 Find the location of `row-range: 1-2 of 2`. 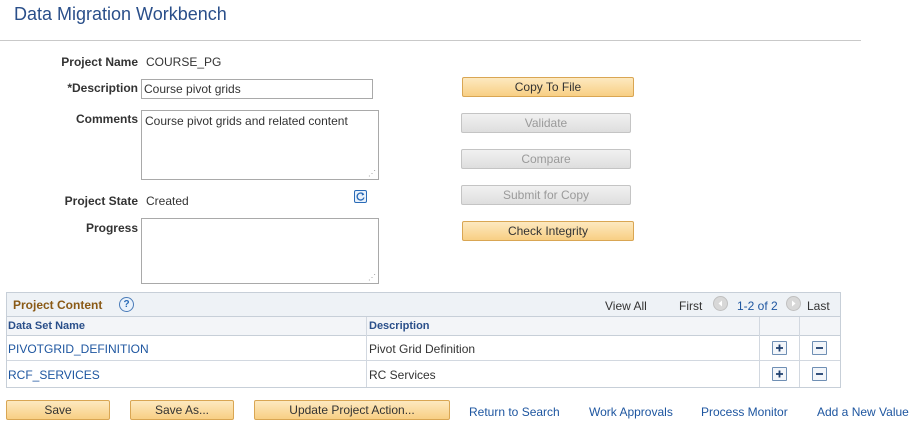

row-range: 1-2 of 2 is located at coordinates (757, 306).